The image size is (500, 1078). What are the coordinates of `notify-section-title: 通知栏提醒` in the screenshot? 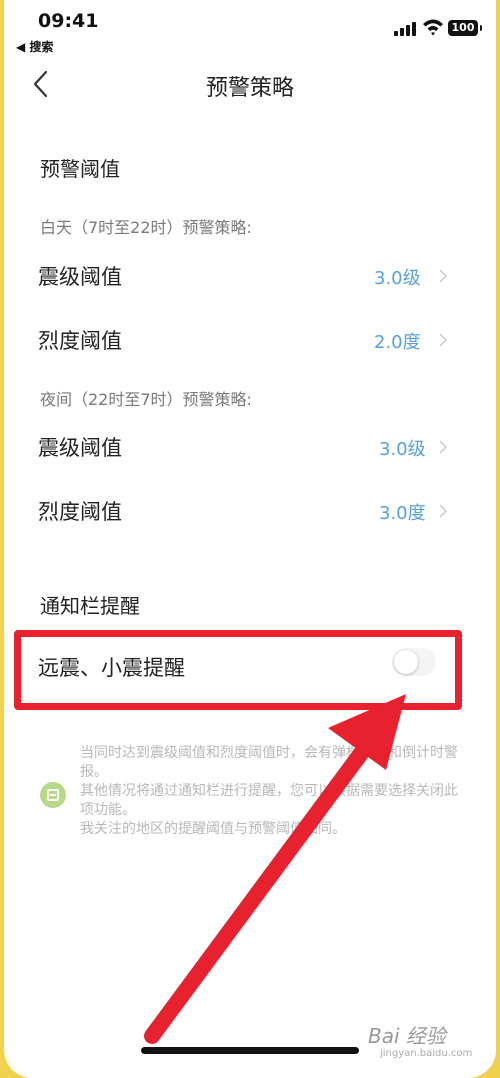 It's located at (90, 606).